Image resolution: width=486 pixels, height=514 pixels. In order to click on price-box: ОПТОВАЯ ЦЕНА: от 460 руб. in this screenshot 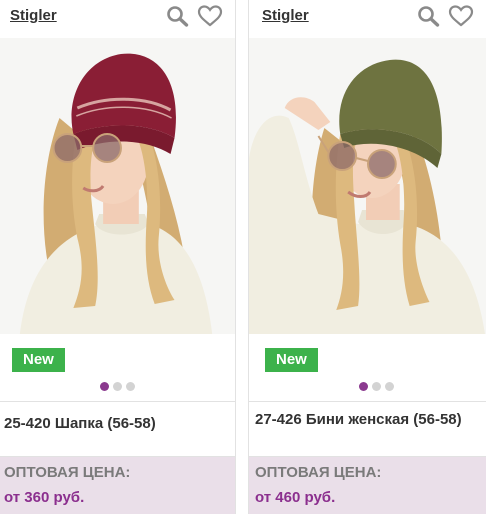, I will do `click(367, 485)`.